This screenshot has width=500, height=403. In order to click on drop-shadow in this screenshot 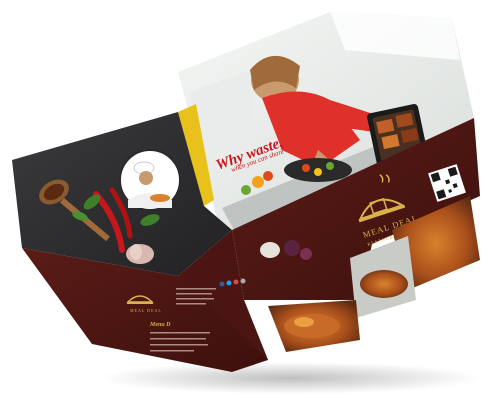, I will do `click(290, 378)`.